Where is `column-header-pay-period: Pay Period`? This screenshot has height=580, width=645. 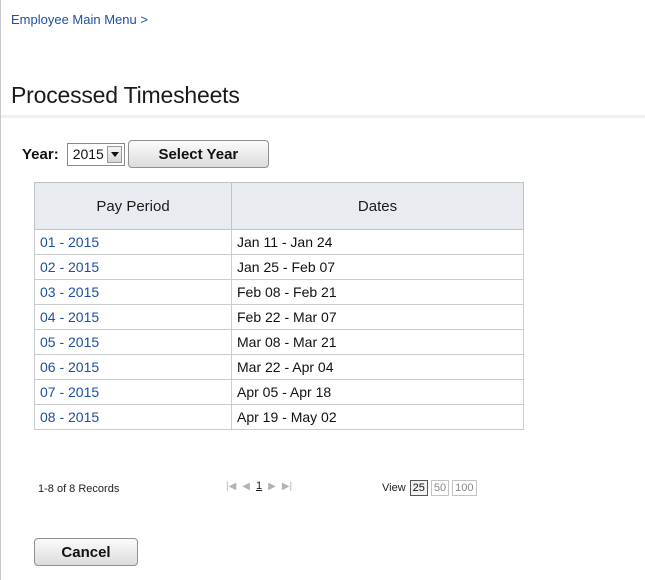
column-header-pay-period: Pay Period is located at coordinates (133, 206).